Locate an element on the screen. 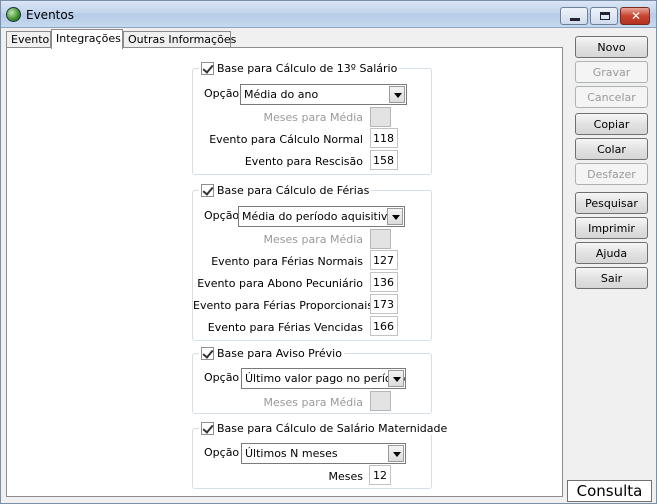  ferias-header: Base para Cálculo de Férias is located at coordinates (285, 190).